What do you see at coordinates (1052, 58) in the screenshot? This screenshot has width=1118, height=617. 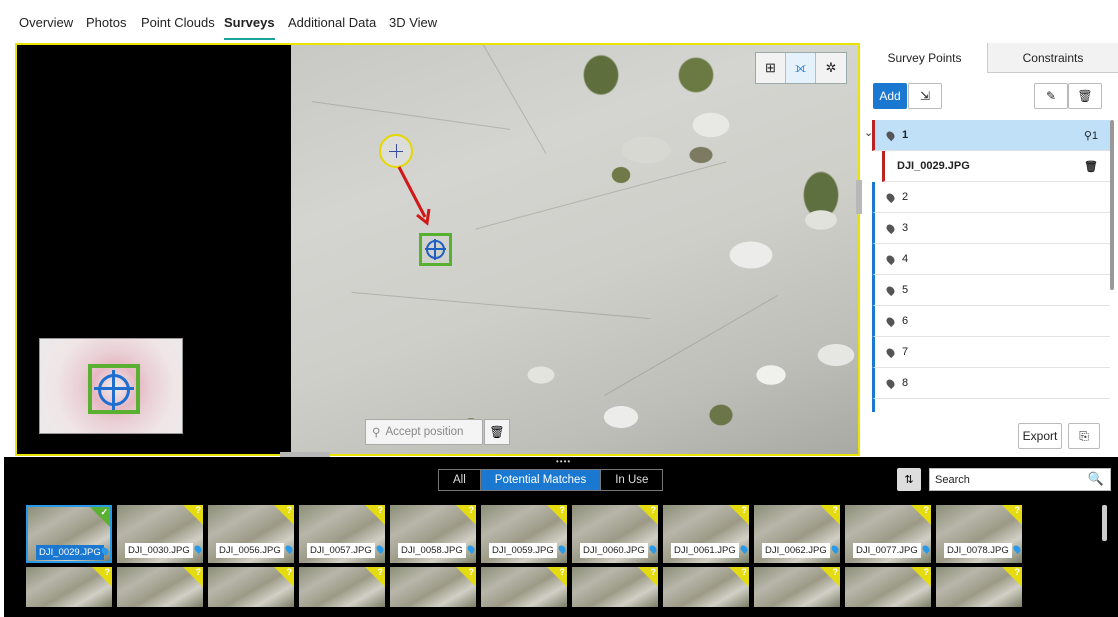 I see `tab-constraints: Constraints` at bounding box center [1052, 58].